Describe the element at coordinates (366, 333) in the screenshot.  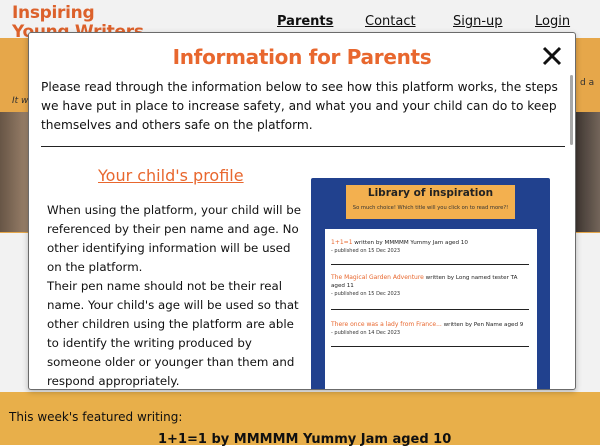
I see `item-published: - published on 14 Dec 2023` at that location.